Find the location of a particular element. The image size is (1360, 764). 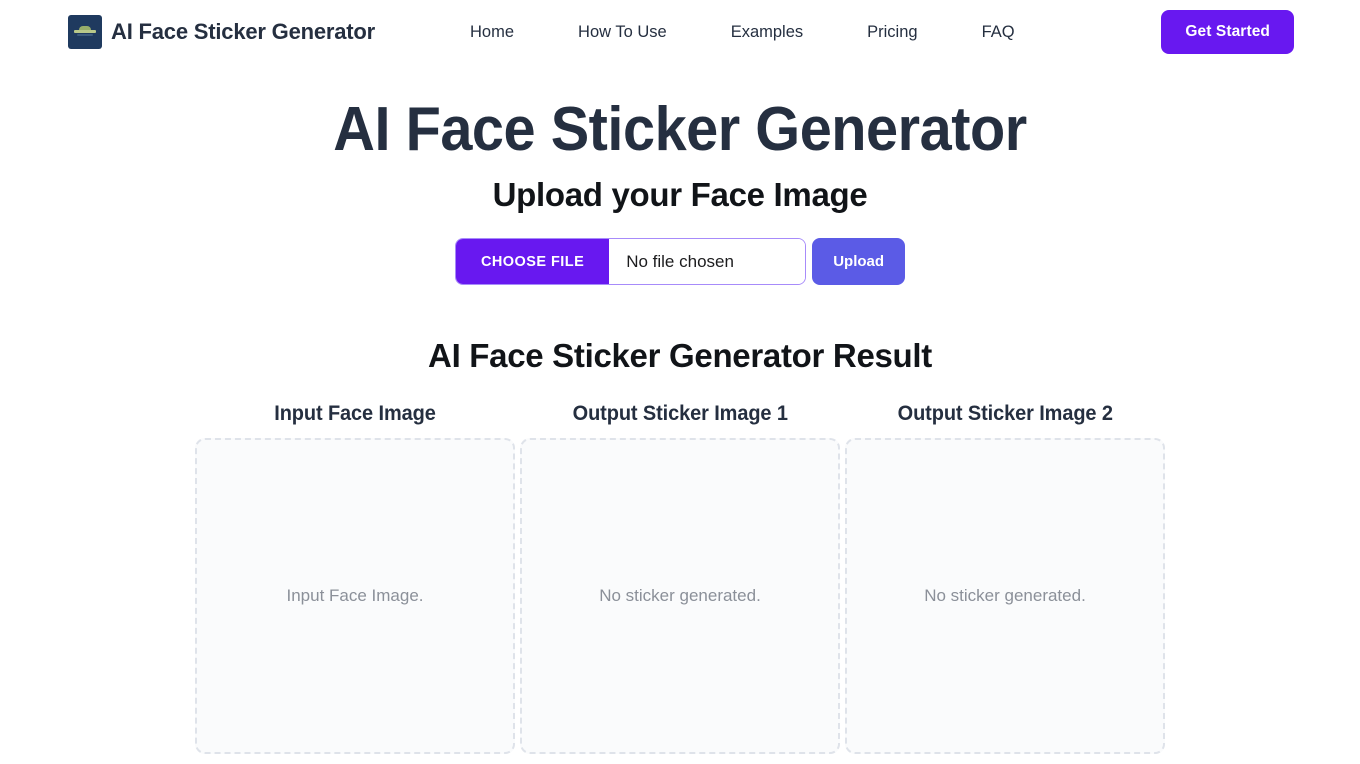

upload-button: Upload is located at coordinates (859, 262).